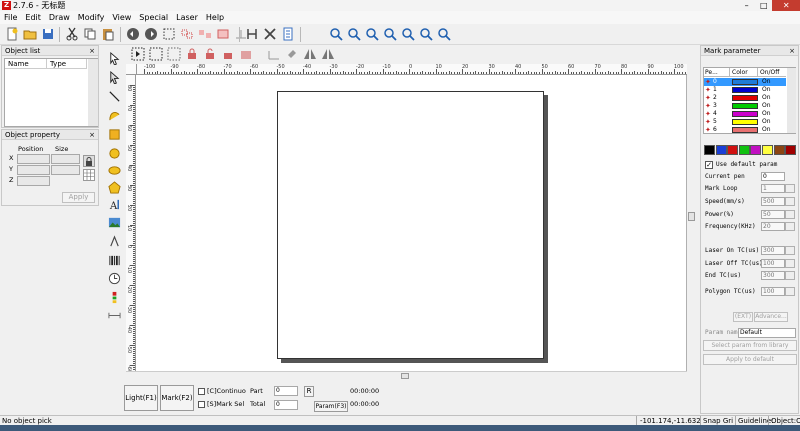 This screenshot has width=800, height=431. I want to click on redo-icon, so click(151, 34).